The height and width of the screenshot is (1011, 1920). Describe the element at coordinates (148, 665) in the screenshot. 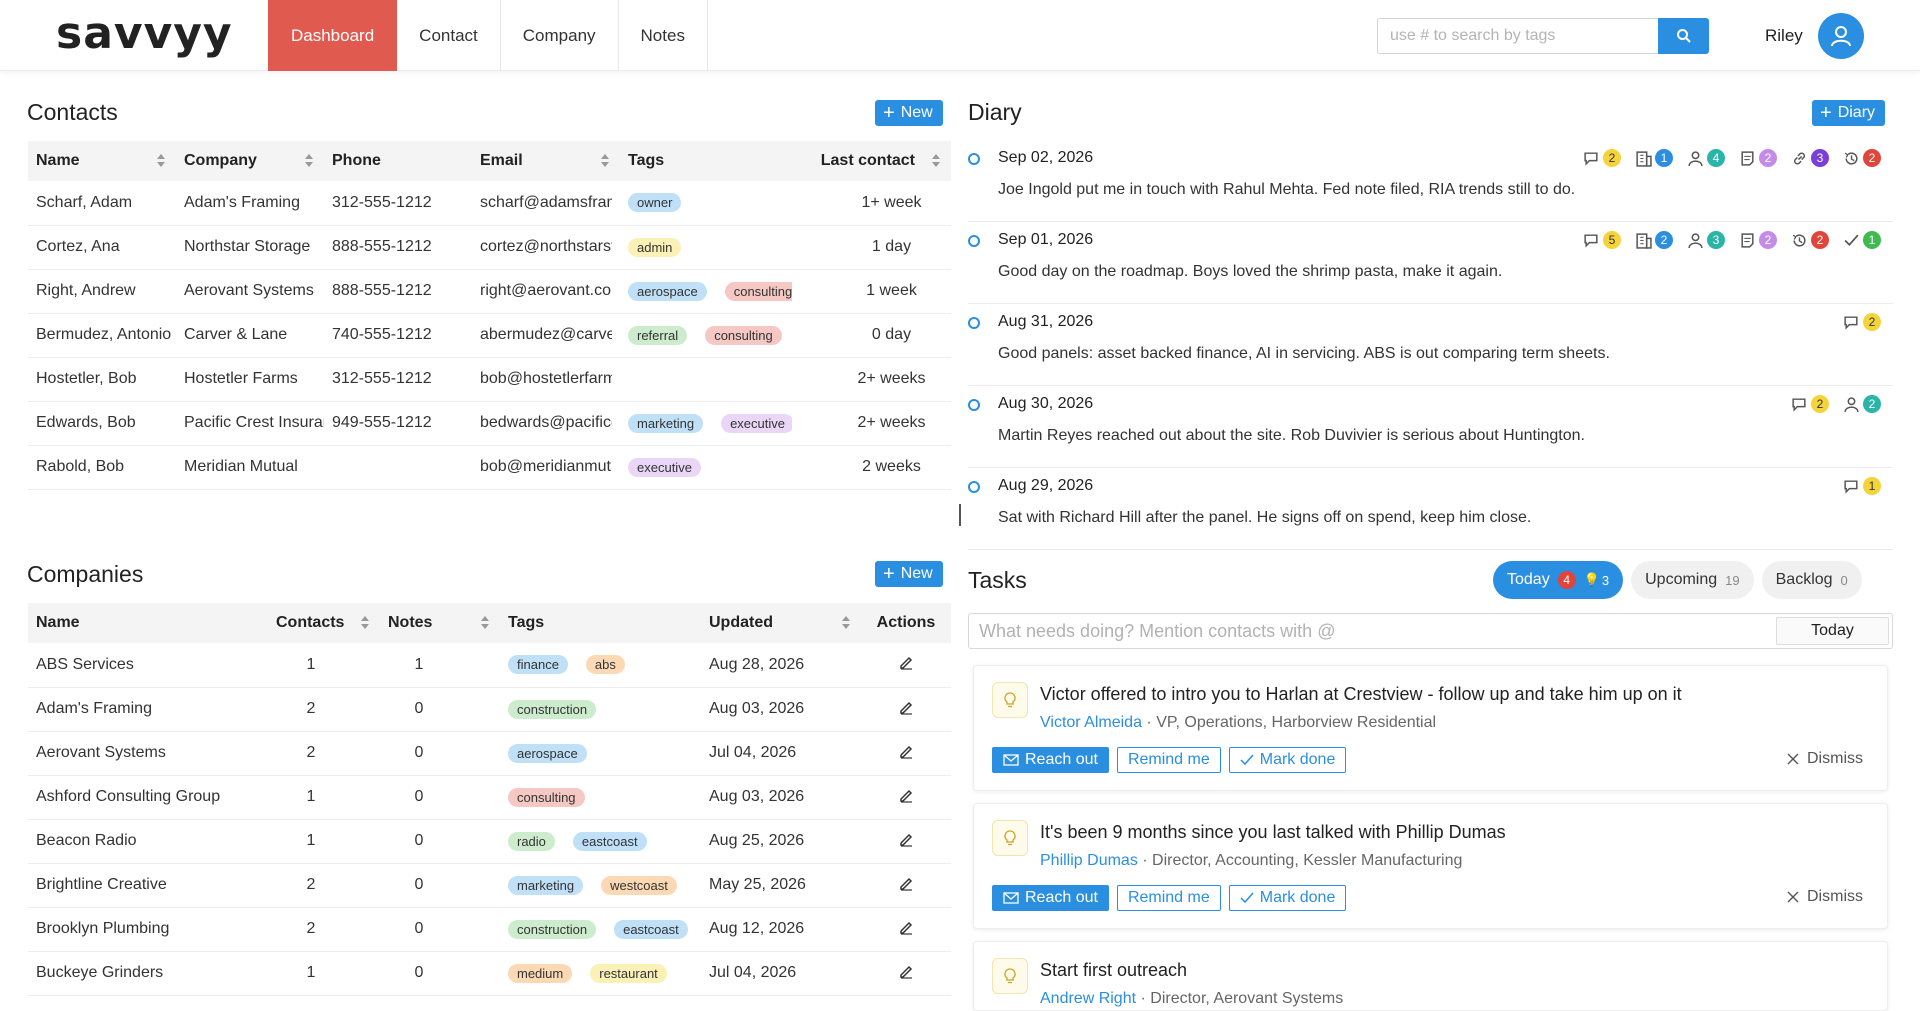

I see `company-name: ABS Services` at that location.